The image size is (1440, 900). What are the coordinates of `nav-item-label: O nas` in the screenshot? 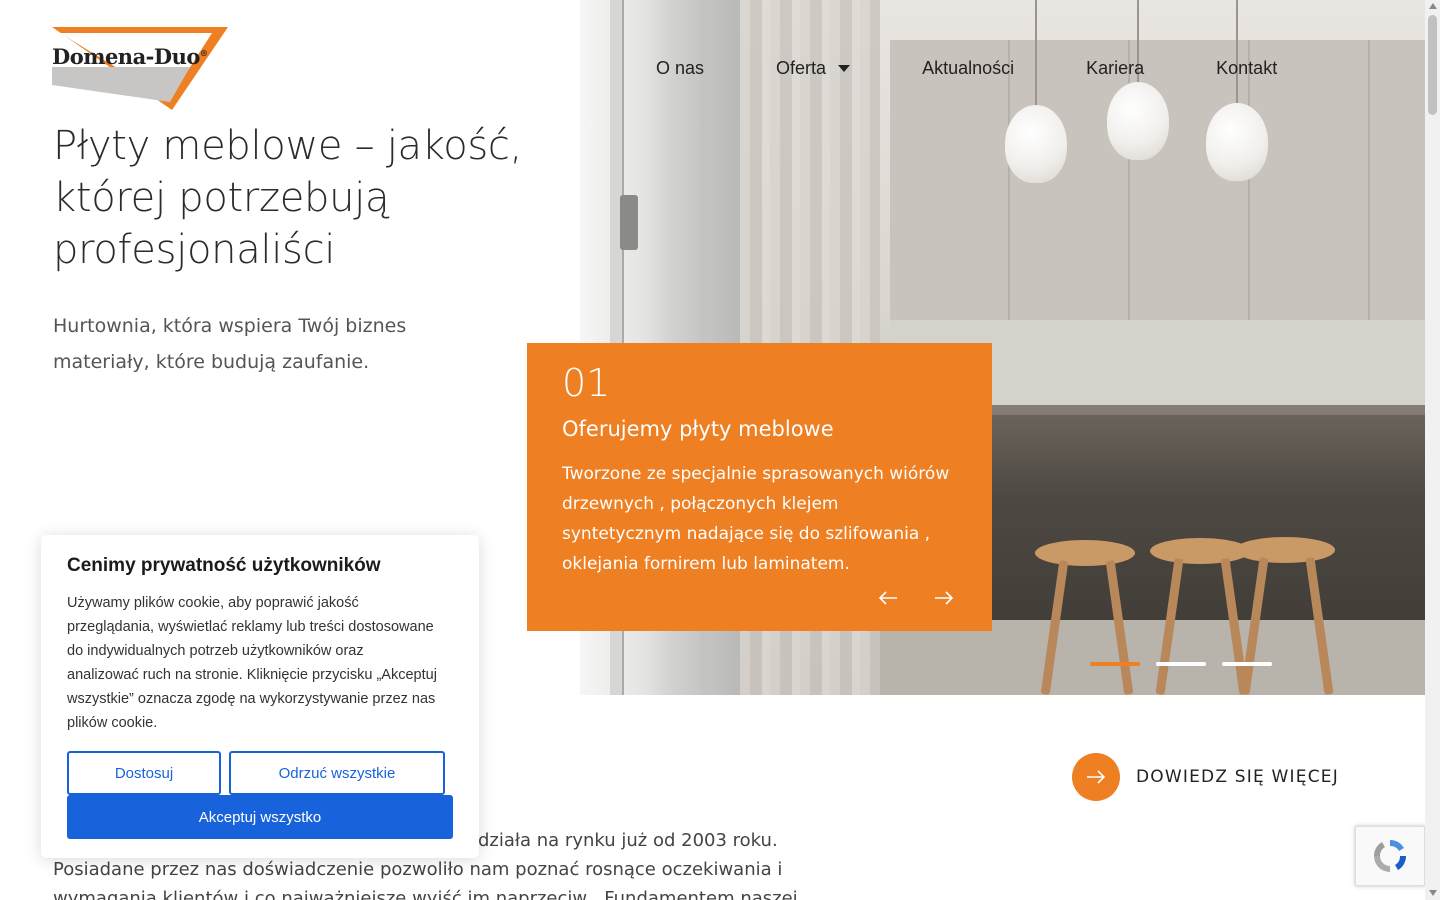 It's located at (680, 68).